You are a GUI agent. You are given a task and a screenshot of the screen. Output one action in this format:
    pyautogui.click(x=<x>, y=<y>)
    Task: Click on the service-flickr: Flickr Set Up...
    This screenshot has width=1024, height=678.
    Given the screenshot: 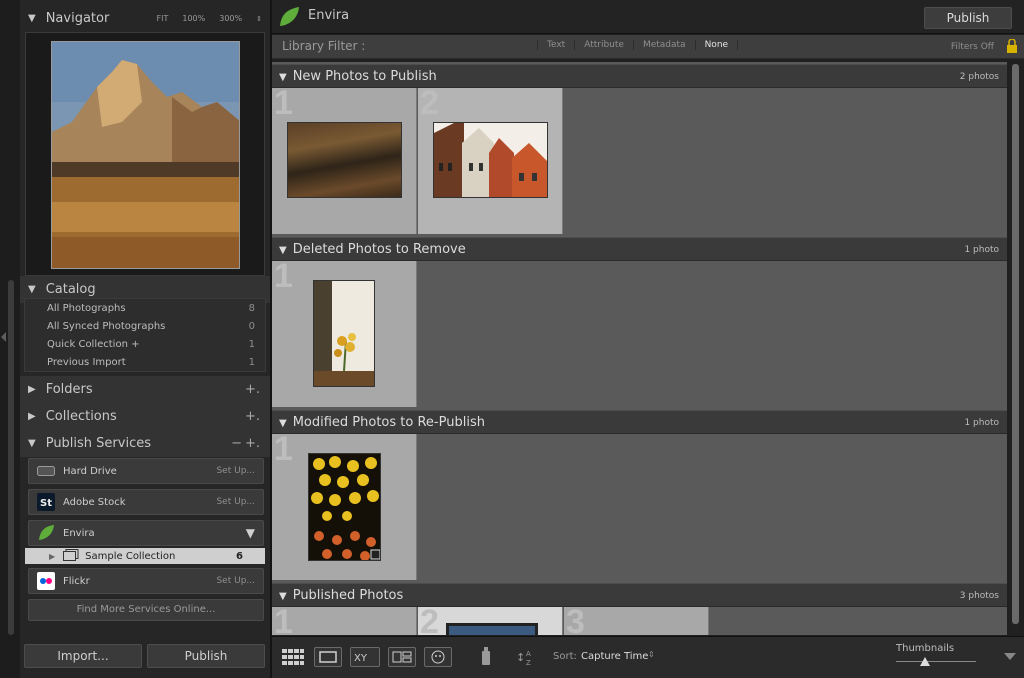 What is the action you would take?
    pyautogui.click(x=146, y=581)
    